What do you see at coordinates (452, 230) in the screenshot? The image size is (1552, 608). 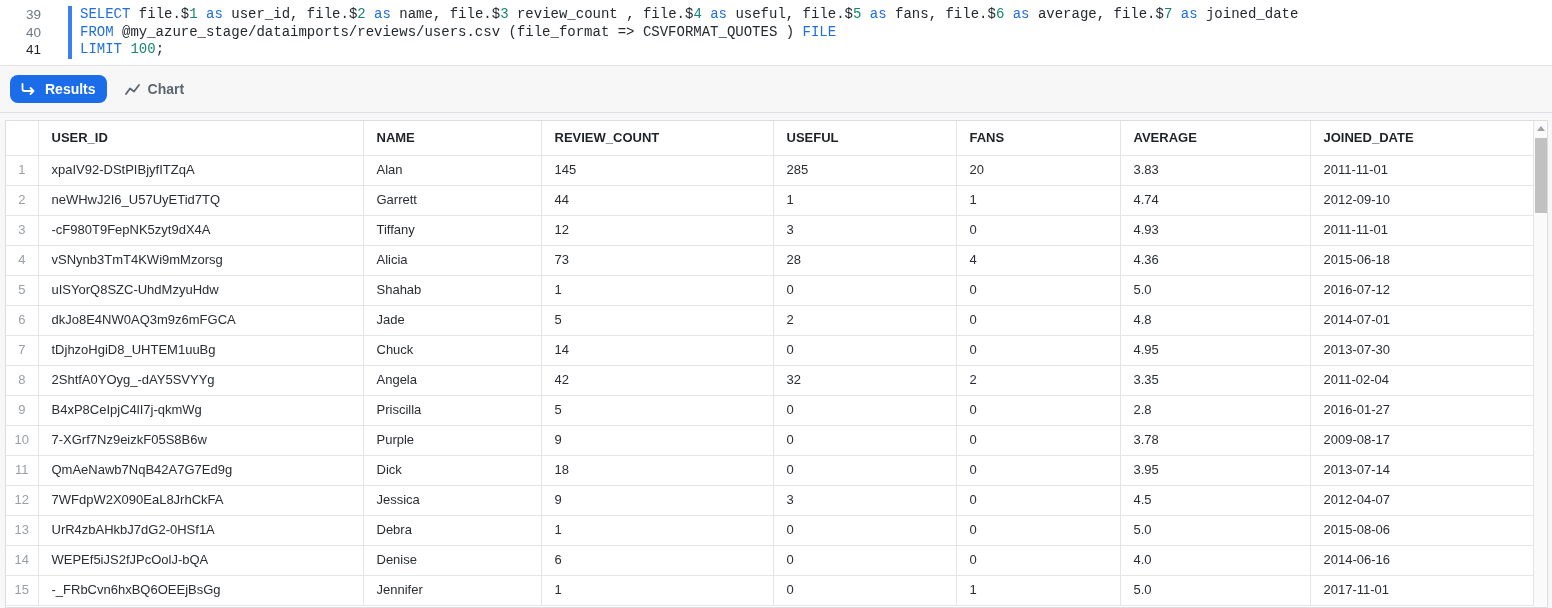 I see `table-cell: Tiffany` at bounding box center [452, 230].